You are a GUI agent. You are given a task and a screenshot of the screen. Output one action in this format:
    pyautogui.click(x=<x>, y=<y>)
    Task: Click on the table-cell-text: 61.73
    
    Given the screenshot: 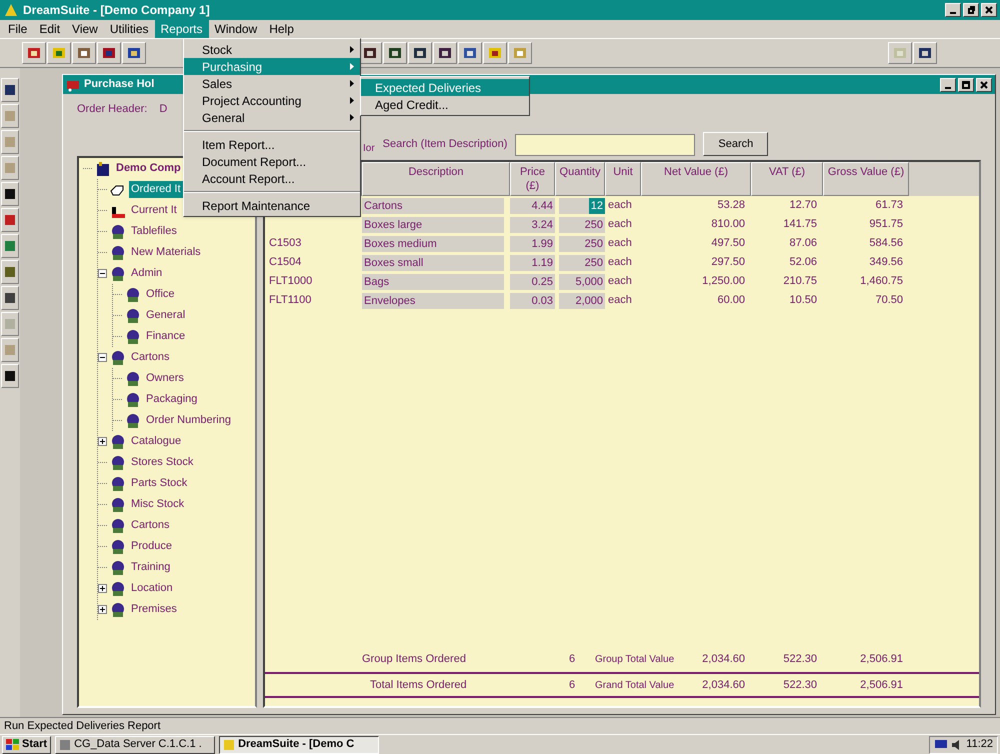 What is the action you would take?
    pyautogui.click(x=889, y=206)
    